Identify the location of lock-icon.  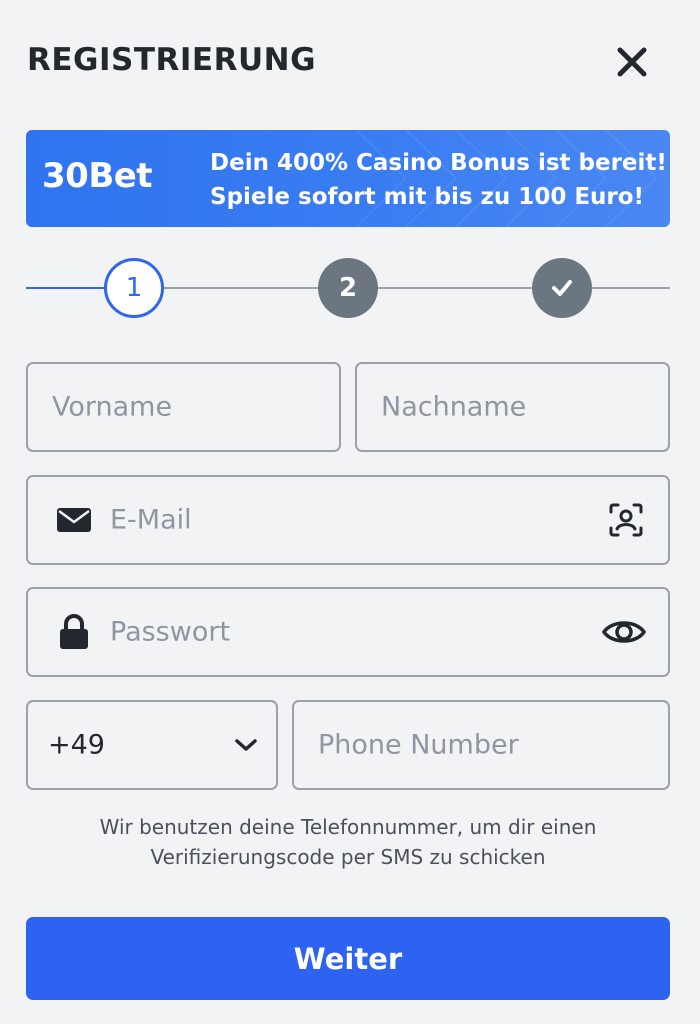
(74, 631).